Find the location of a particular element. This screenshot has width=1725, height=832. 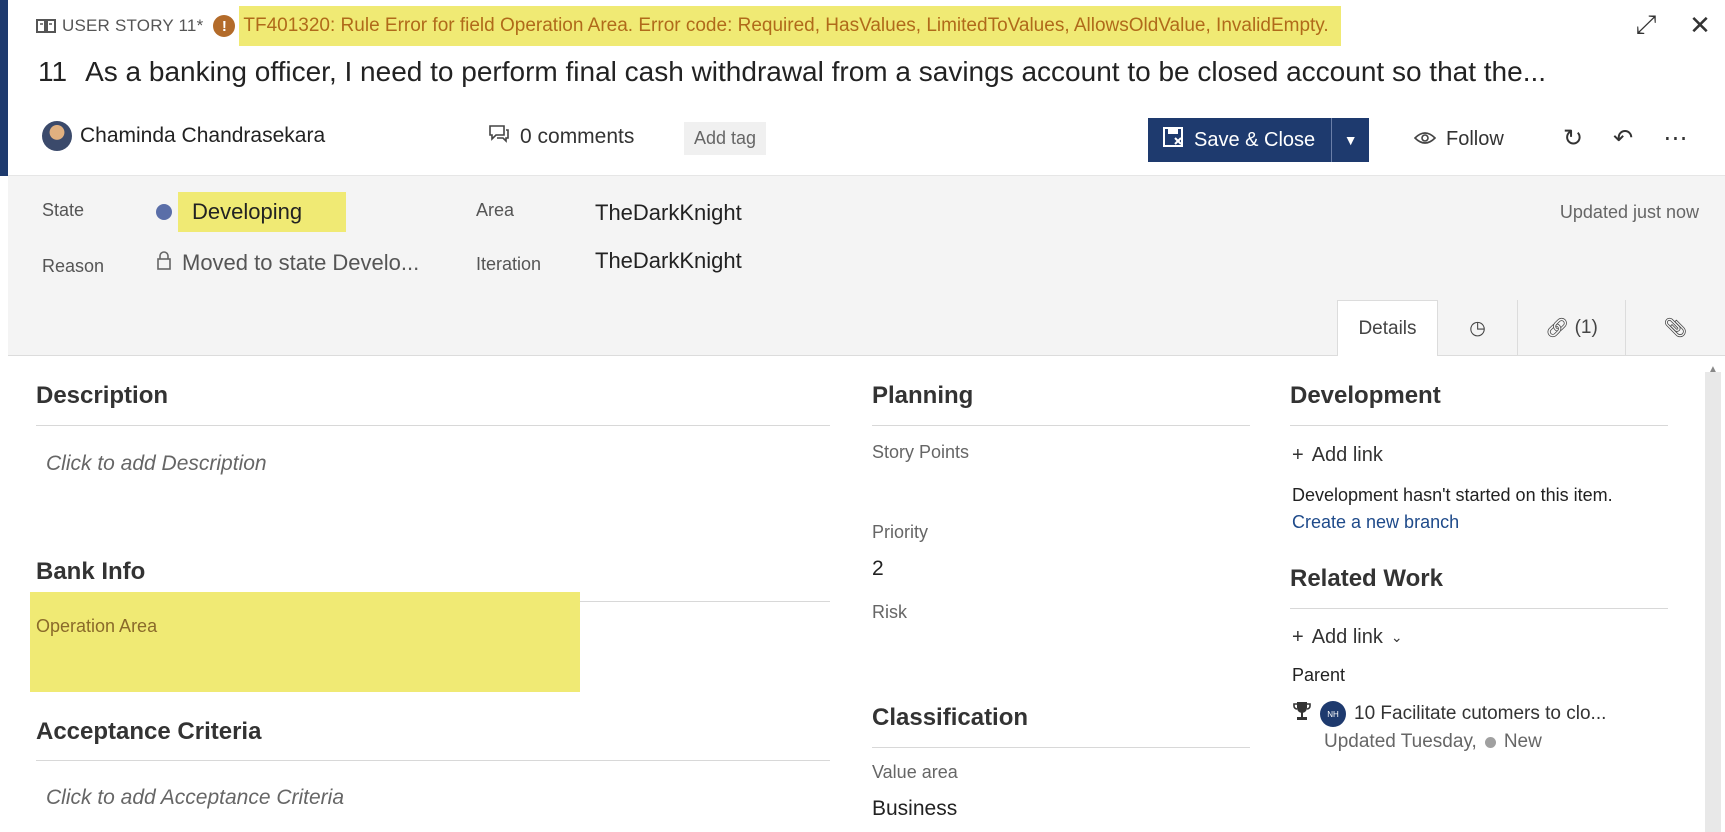

trophy-icon is located at coordinates (1302, 714).